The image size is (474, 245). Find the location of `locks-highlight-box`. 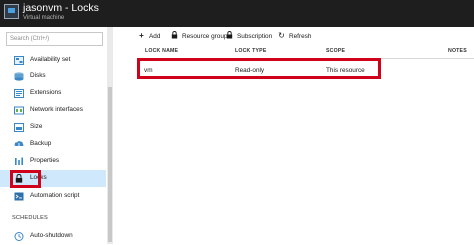

locks-highlight-box is located at coordinates (25, 179).